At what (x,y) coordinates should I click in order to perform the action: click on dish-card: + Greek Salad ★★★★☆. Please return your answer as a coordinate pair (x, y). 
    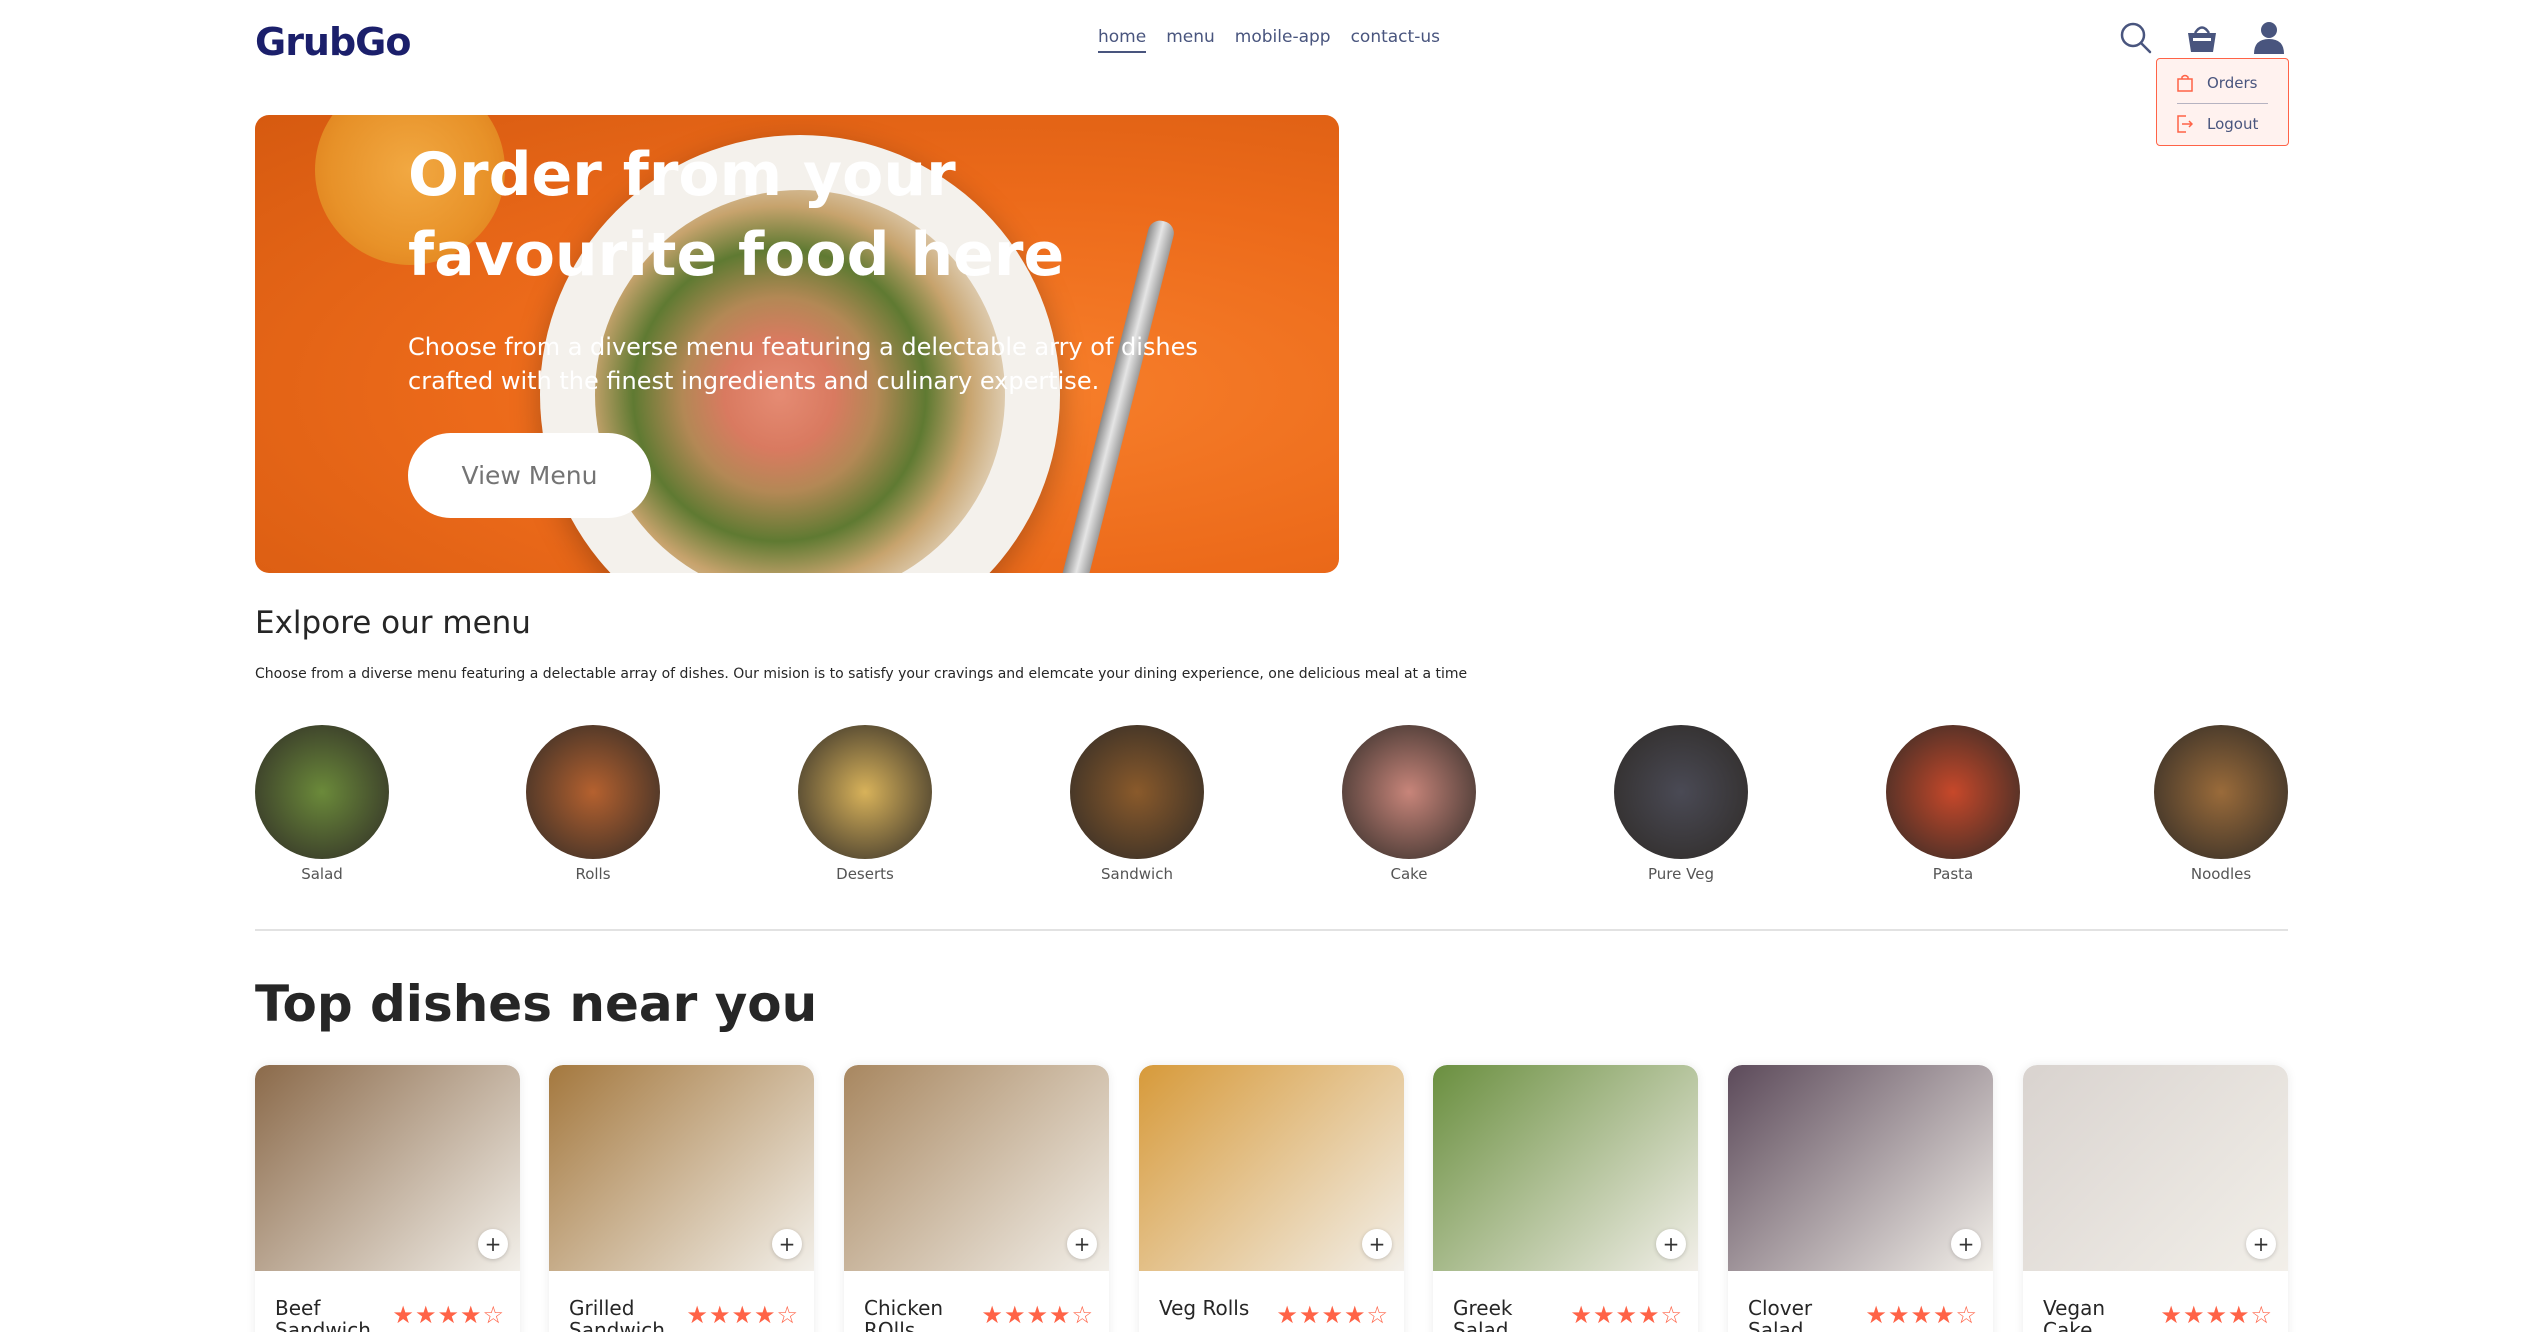
    Looking at the image, I should click on (1565, 1198).